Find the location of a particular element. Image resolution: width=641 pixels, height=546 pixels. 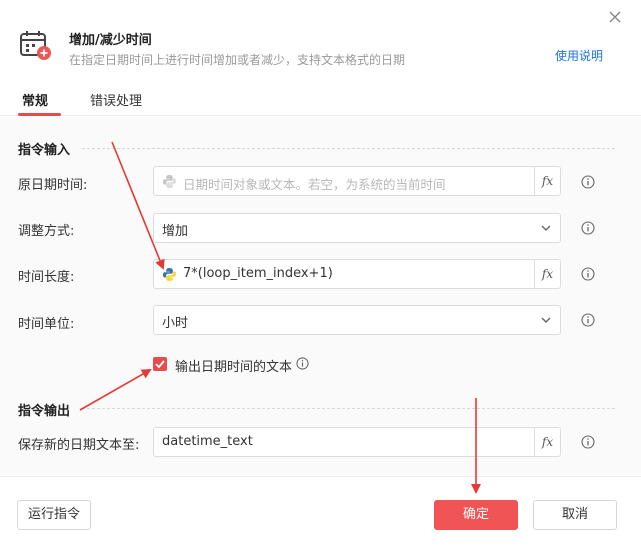

confirm-button: 确定 is located at coordinates (476, 515).